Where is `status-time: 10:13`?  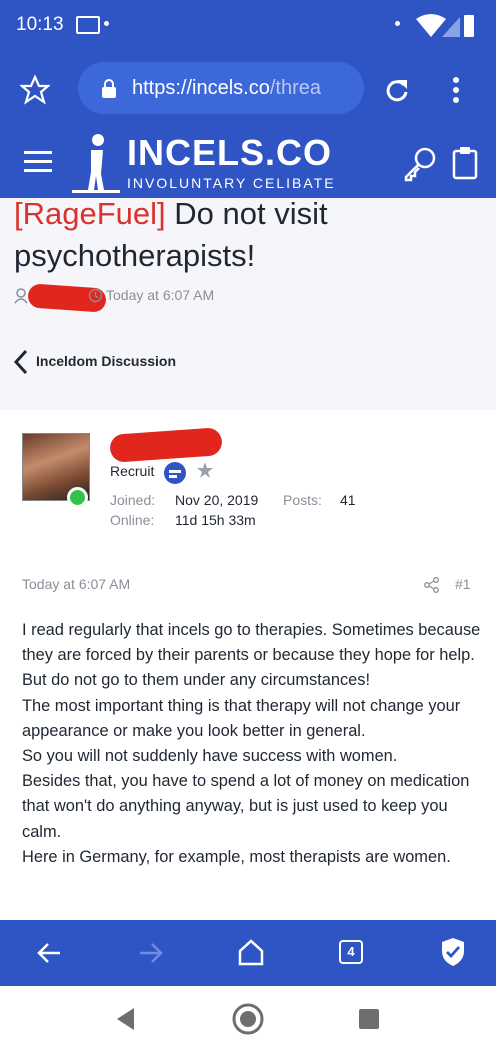 status-time: 10:13 is located at coordinates (40, 24).